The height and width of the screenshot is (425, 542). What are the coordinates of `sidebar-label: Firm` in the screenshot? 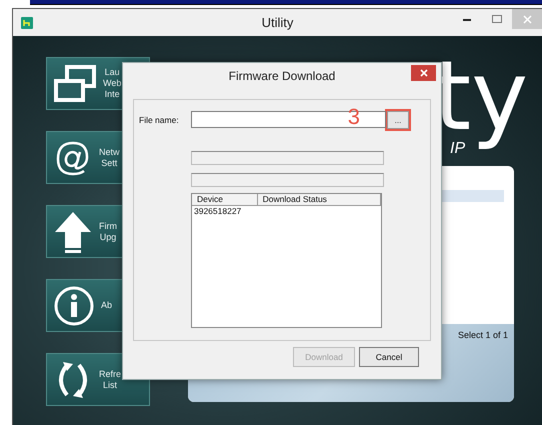 It's located at (108, 226).